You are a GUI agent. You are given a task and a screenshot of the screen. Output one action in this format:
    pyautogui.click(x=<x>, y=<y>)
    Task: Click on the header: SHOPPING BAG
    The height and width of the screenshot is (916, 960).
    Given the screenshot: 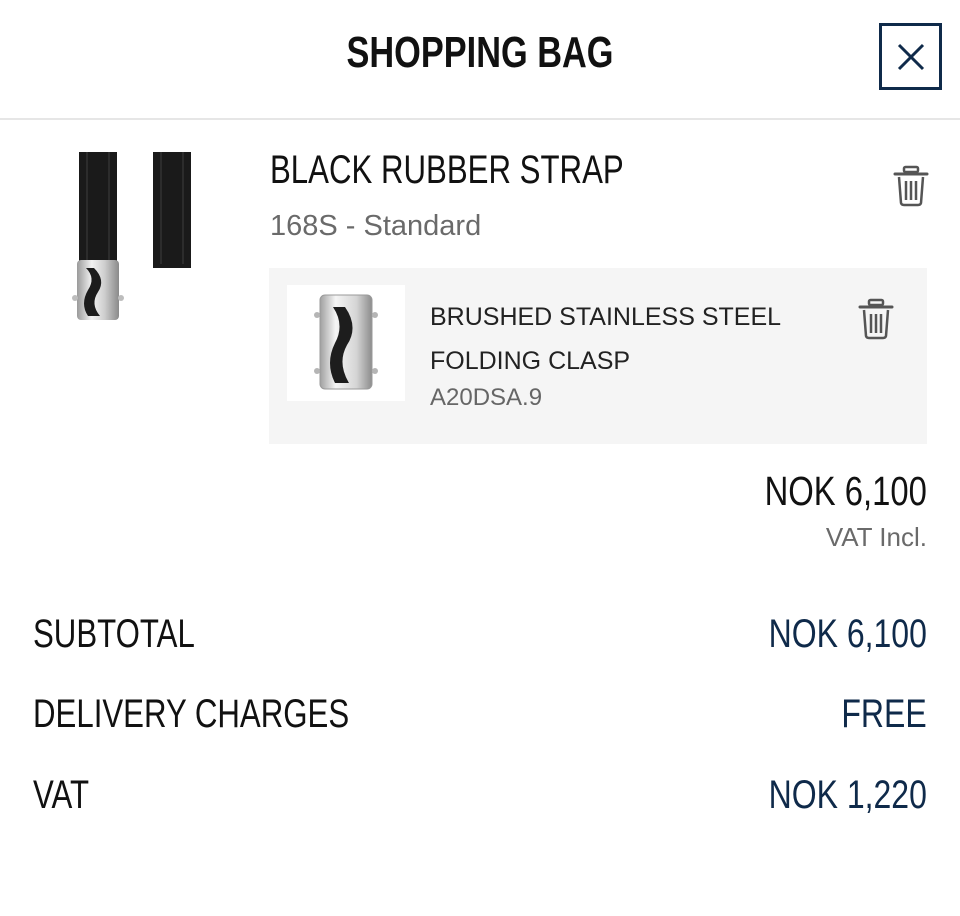 What is the action you would take?
    pyautogui.click(x=480, y=60)
    